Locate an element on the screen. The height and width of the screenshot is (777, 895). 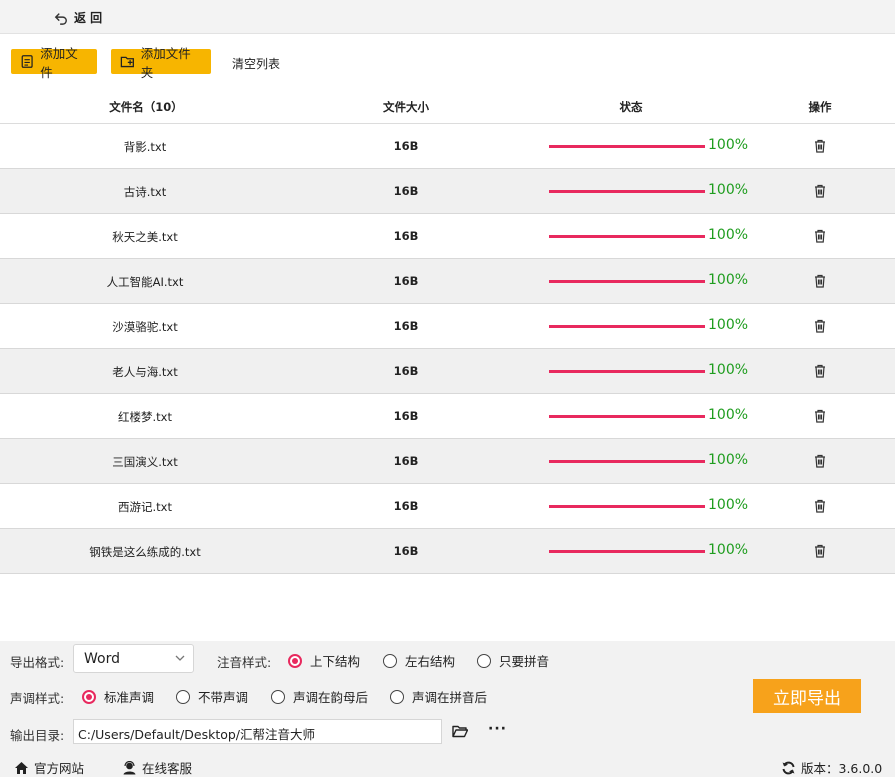
clear-list-button: 清空列表 is located at coordinates (256, 63).